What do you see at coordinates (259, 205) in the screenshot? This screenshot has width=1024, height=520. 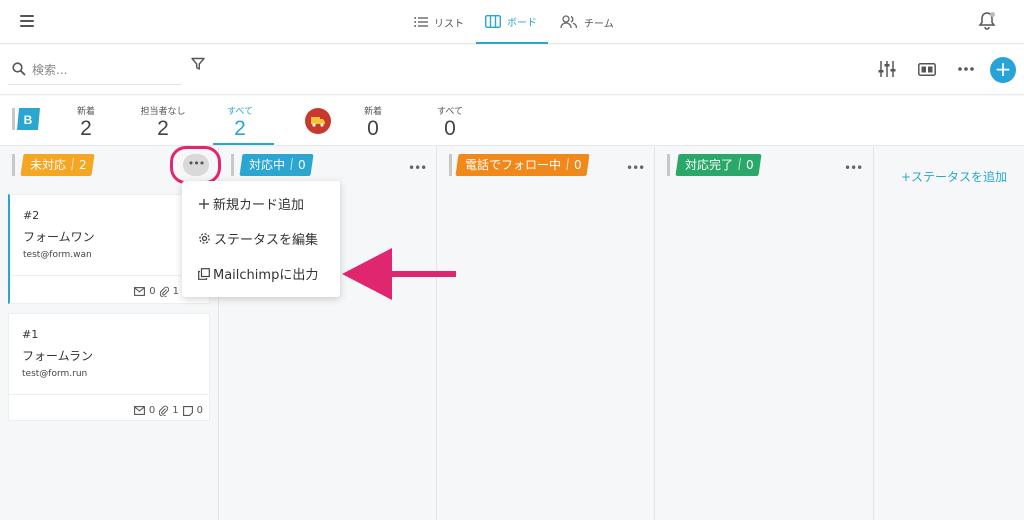 I see `menu-item-label: 新規カード追加` at bounding box center [259, 205].